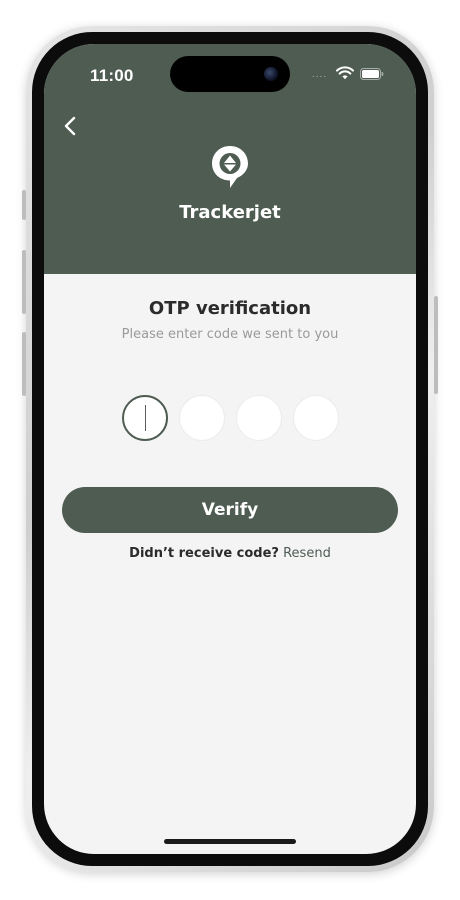  I want to click on chevron-left-icon, so click(70, 126).